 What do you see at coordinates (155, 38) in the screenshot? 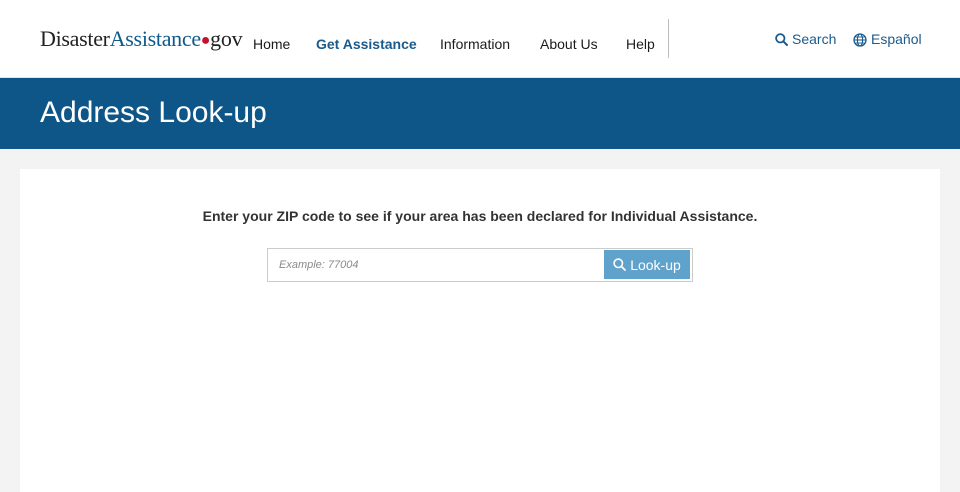
I see `logo-text-assistance: Assistance` at bounding box center [155, 38].